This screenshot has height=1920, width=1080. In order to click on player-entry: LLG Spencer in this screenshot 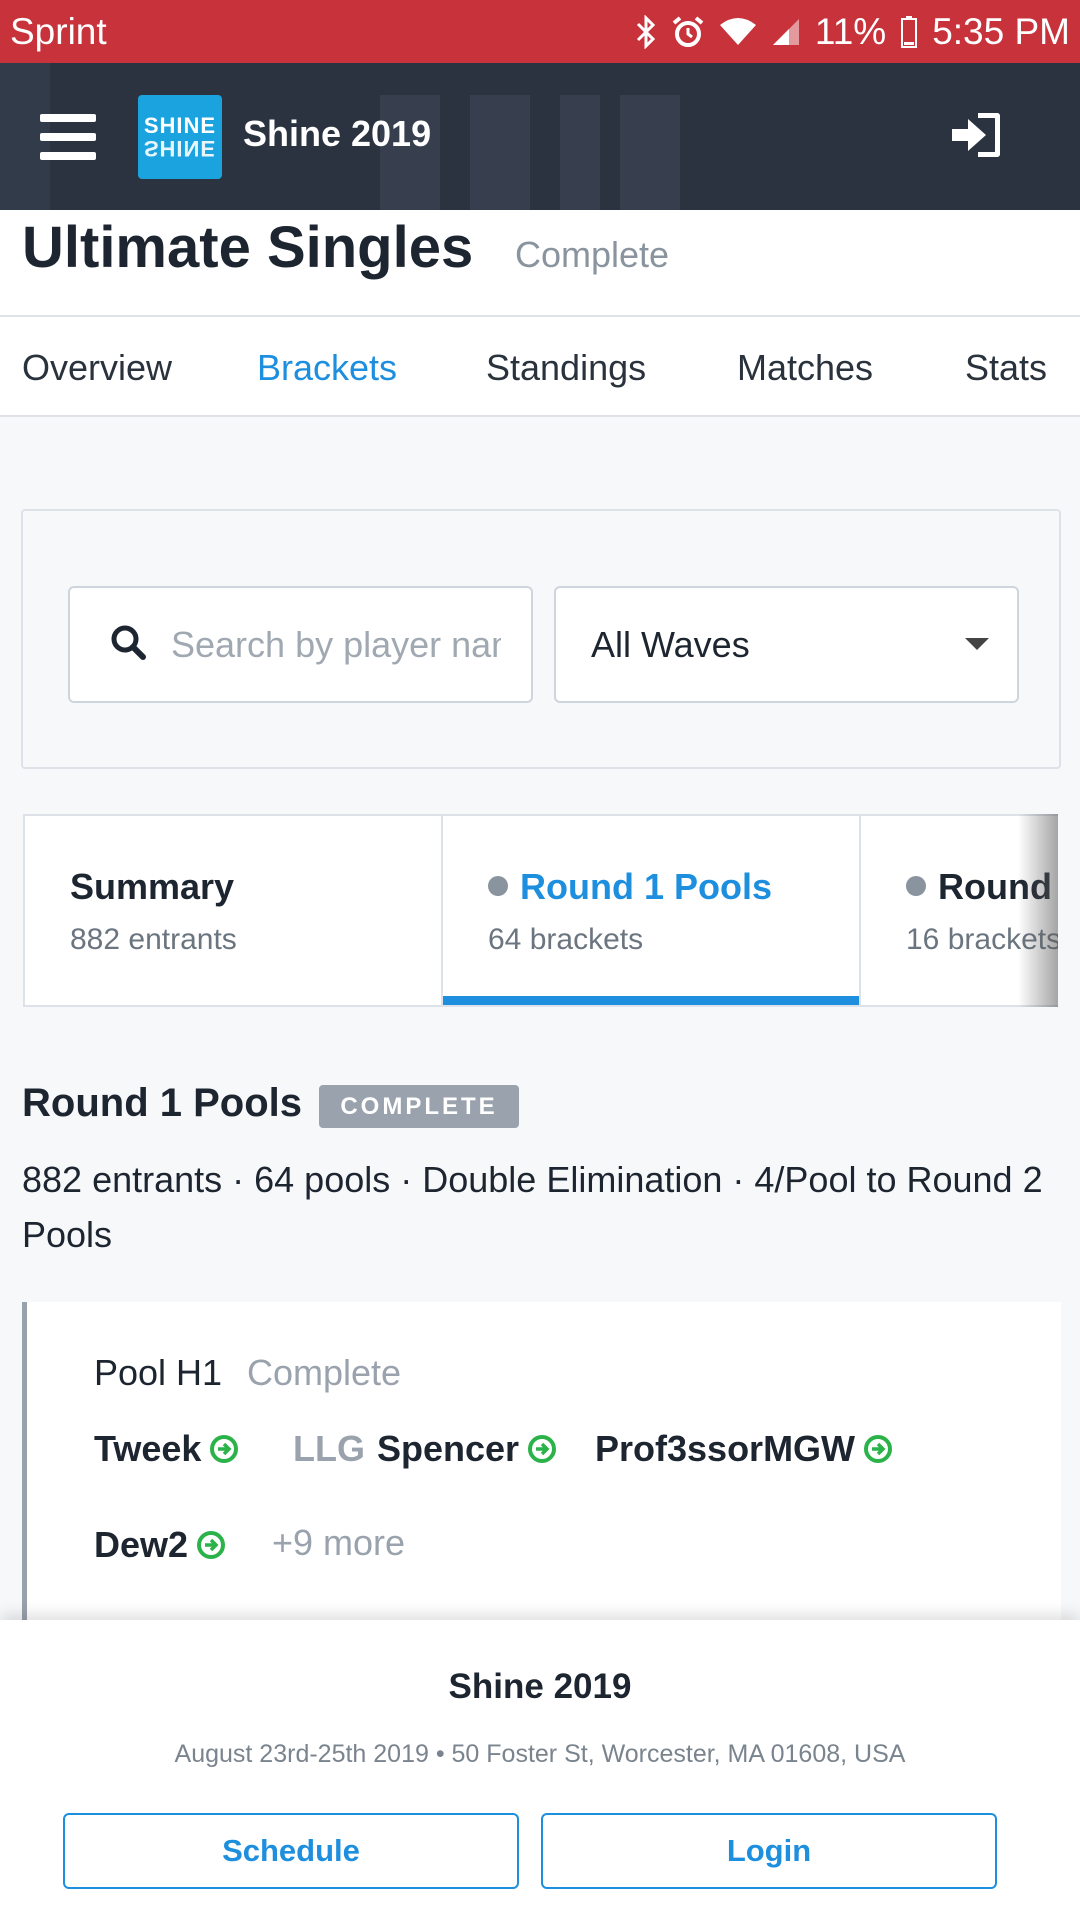, I will do `click(425, 1449)`.